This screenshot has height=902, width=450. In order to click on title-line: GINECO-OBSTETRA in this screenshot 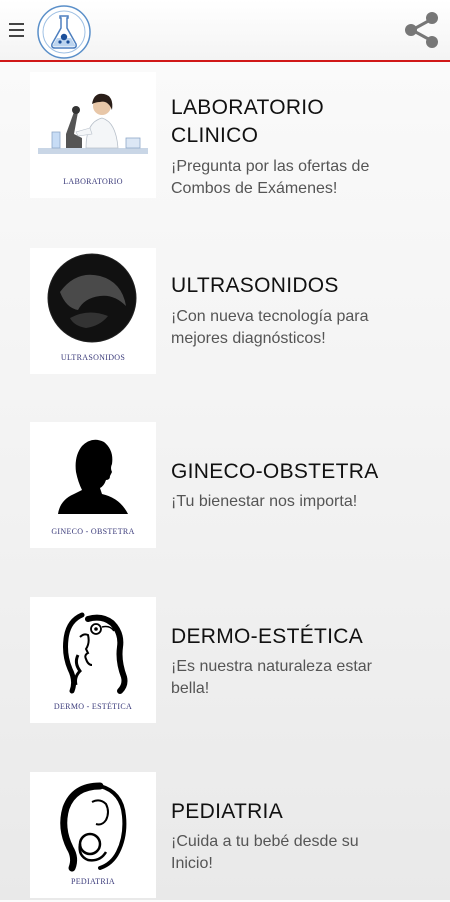, I will do `click(275, 471)`.